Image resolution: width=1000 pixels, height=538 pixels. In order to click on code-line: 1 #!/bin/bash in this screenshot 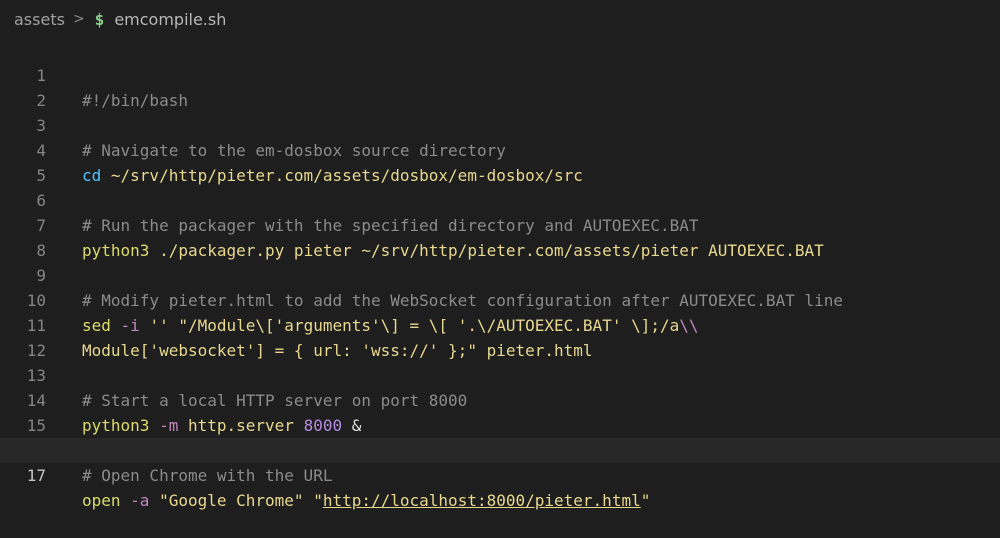, I will do `click(500, 74)`.